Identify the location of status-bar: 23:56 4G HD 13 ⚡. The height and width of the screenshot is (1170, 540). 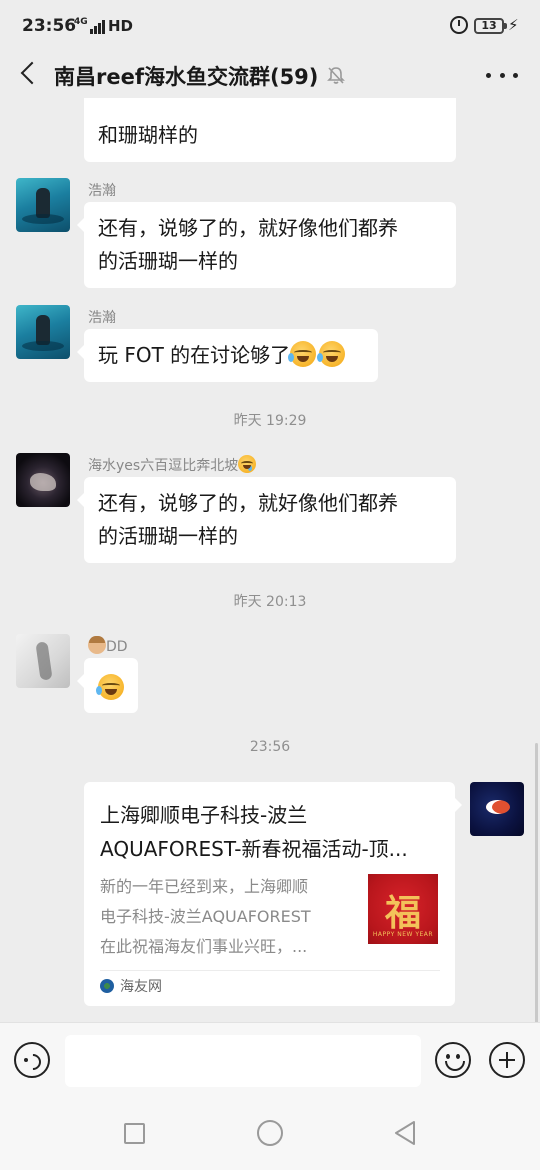
(270, 26).